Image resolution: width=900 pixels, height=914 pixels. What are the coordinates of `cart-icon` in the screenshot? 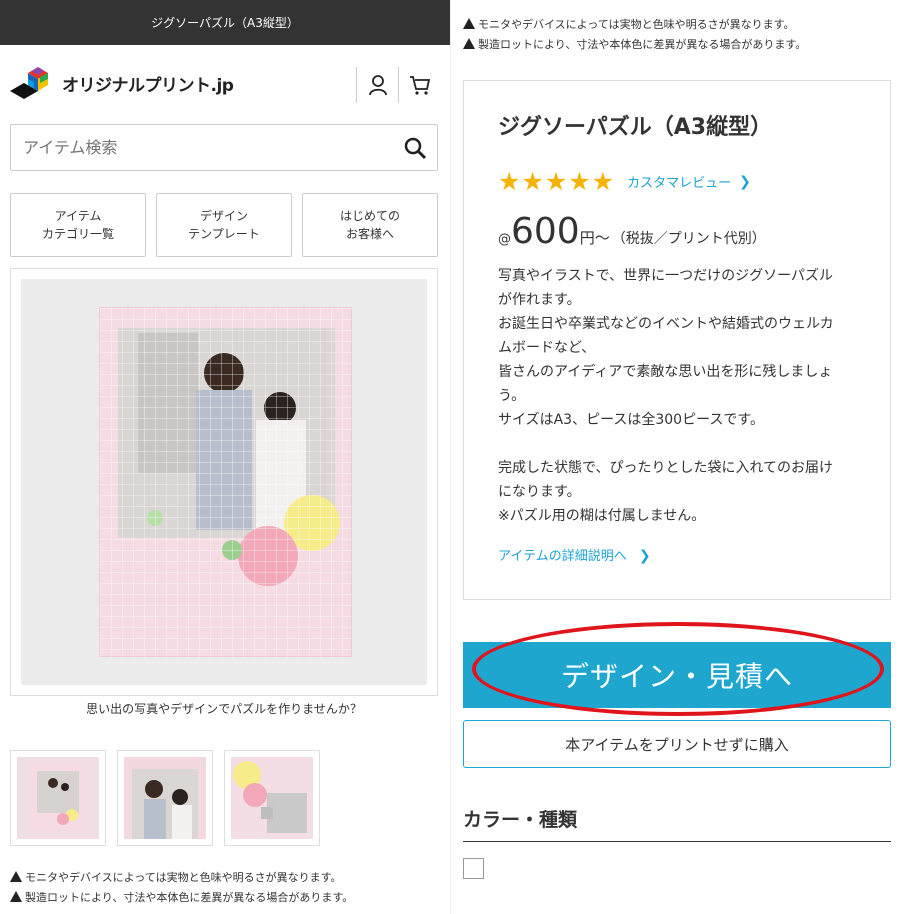 It's located at (419, 85).